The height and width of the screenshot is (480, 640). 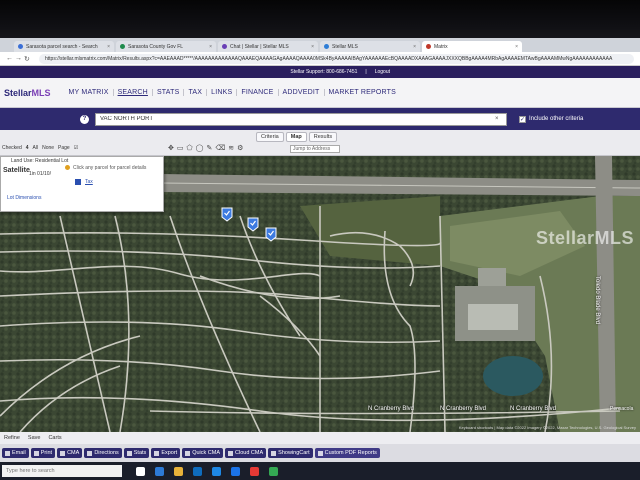 I want to click on app-icon, so click(x=273, y=471).